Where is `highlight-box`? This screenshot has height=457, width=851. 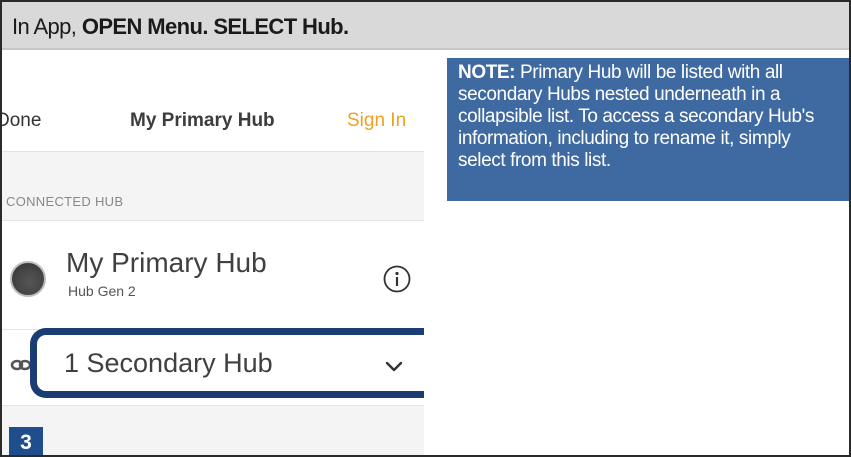
highlight-box is located at coordinates (227, 363).